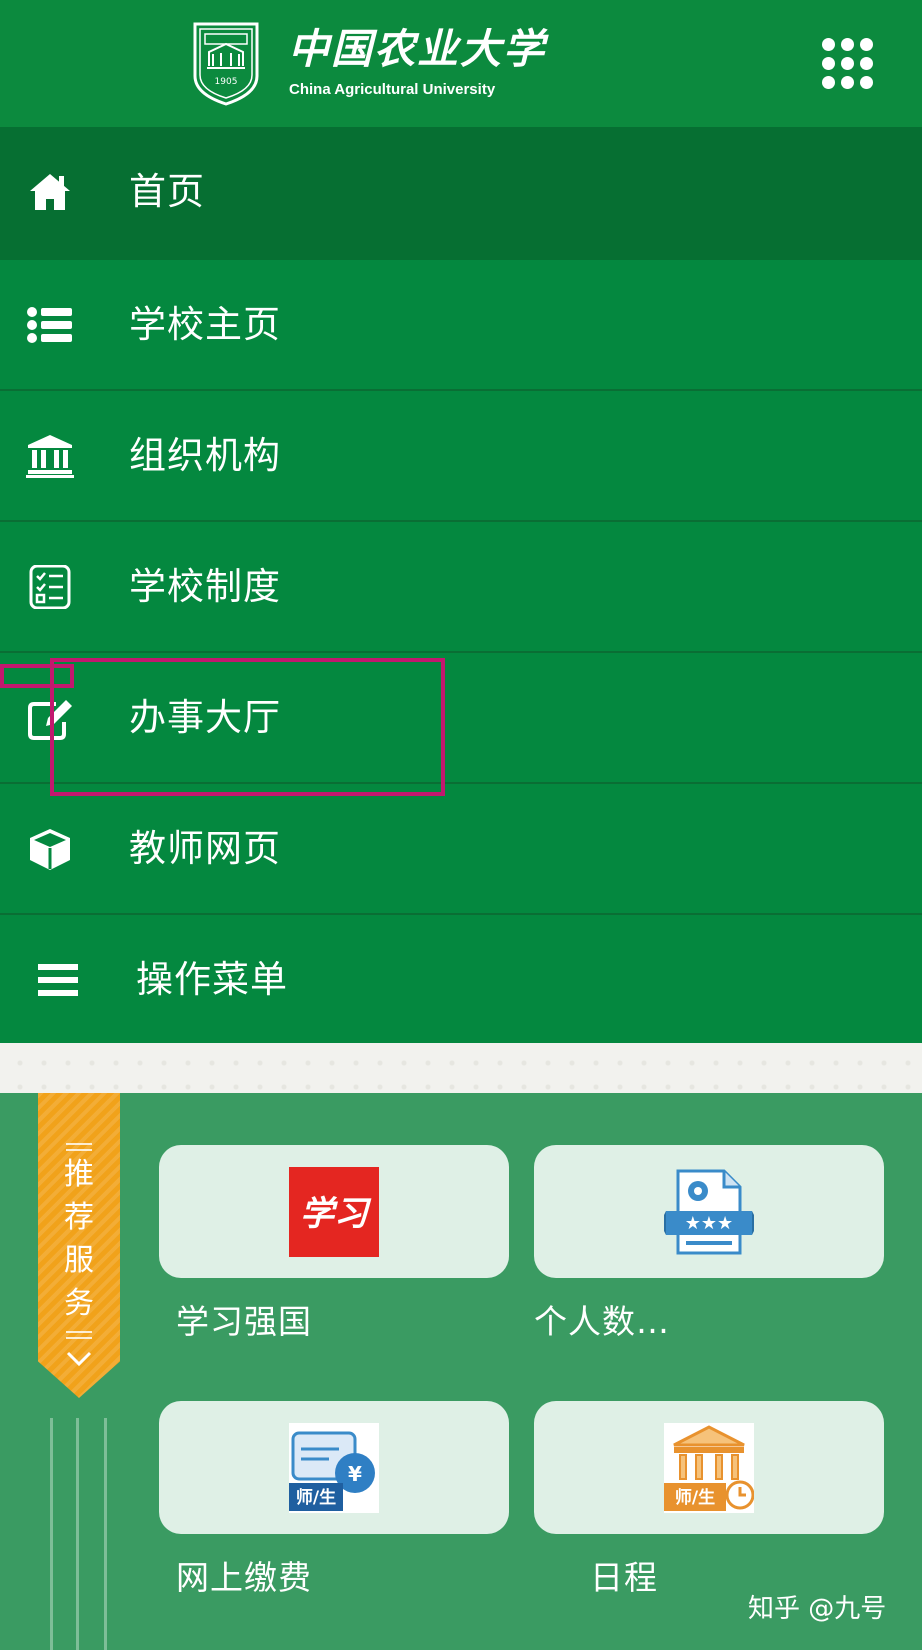  What do you see at coordinates (50, 192) in the screenshot?
I see `home-icon` at bounding box center [50, 192].